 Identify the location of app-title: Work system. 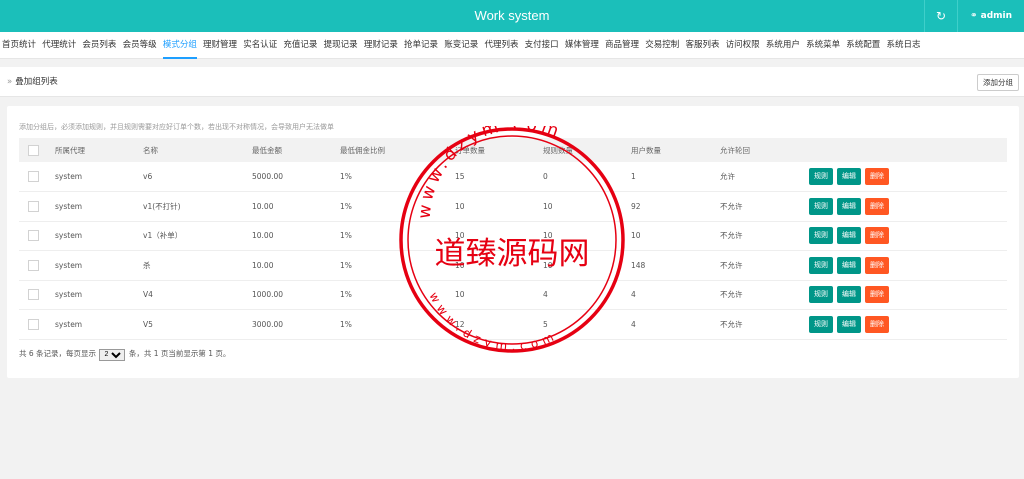
(512, 15).